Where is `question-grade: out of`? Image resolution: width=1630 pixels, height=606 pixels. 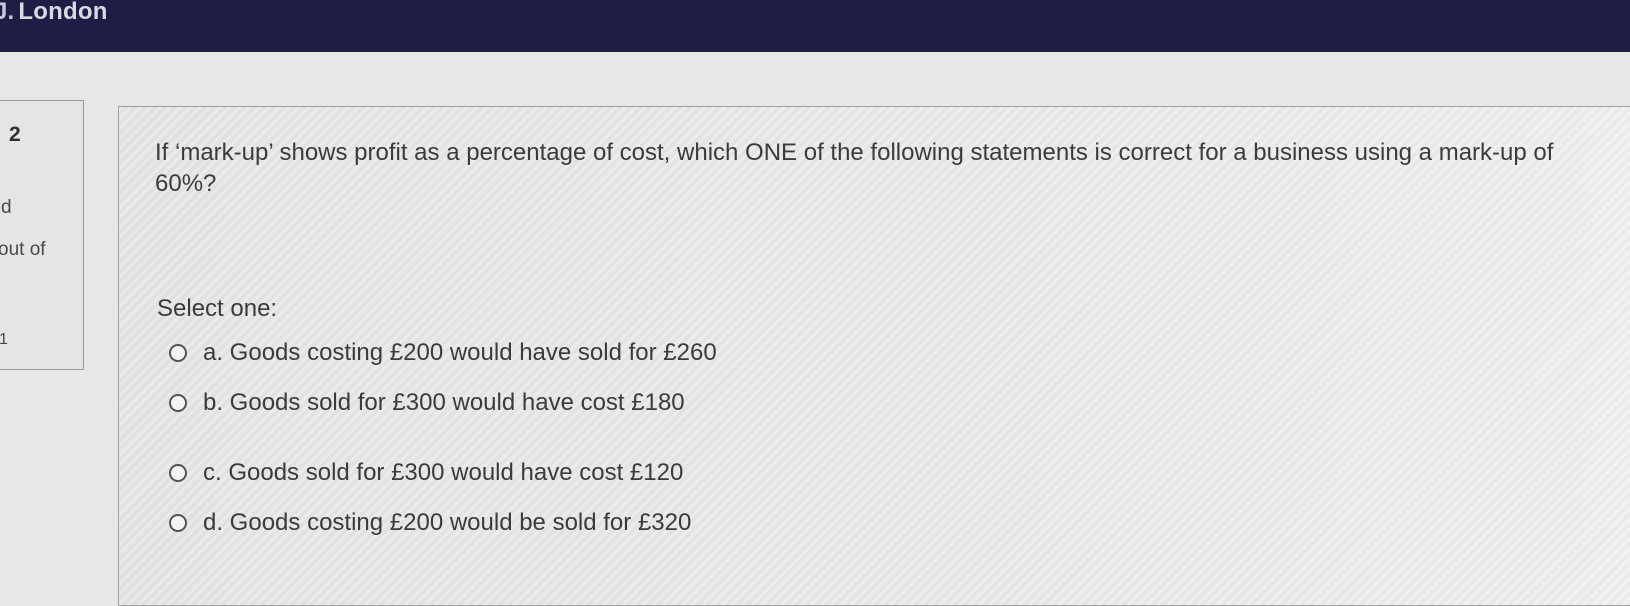
question-grade: out of is located at coordinates (23, 249).